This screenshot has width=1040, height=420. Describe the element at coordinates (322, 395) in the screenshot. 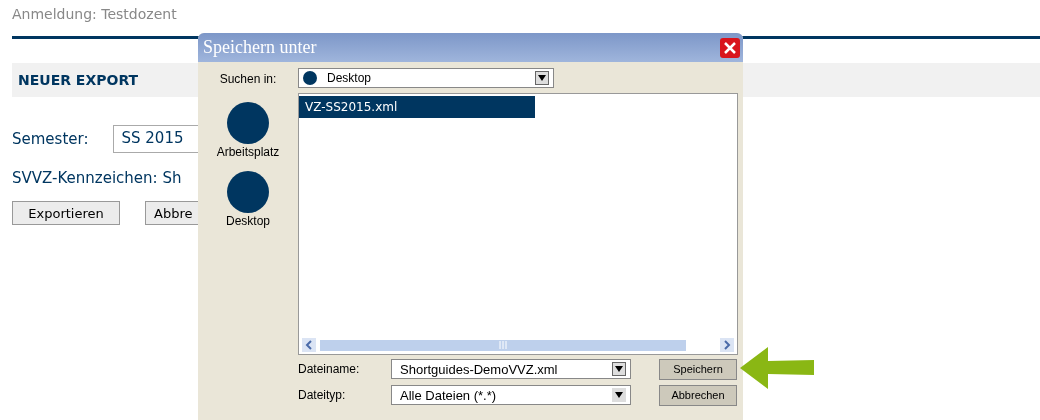

I see `filetype-label: Dateityp:` at that location.